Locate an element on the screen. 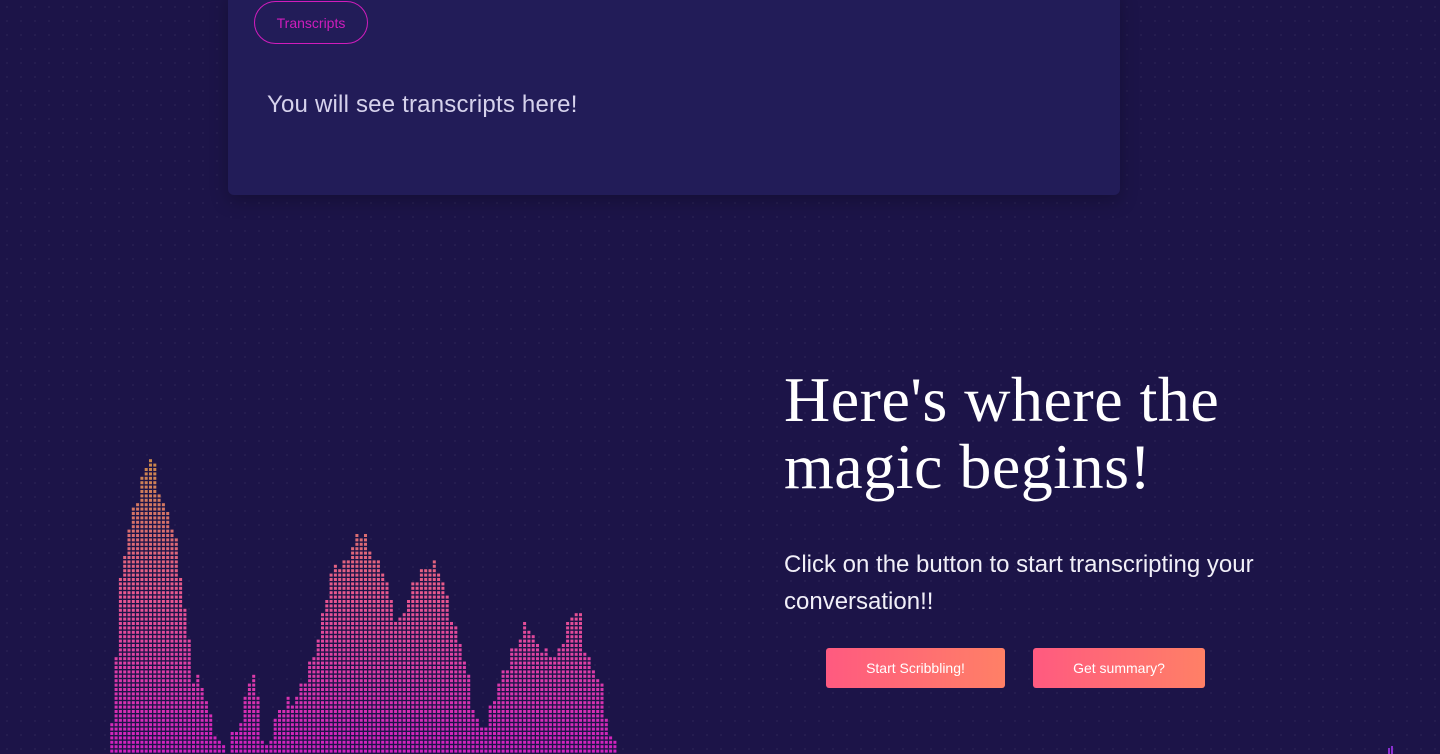 This screenshot has width=1440, height=754. get-summary-button: Get summary? is located at coordinates (1119, 668).